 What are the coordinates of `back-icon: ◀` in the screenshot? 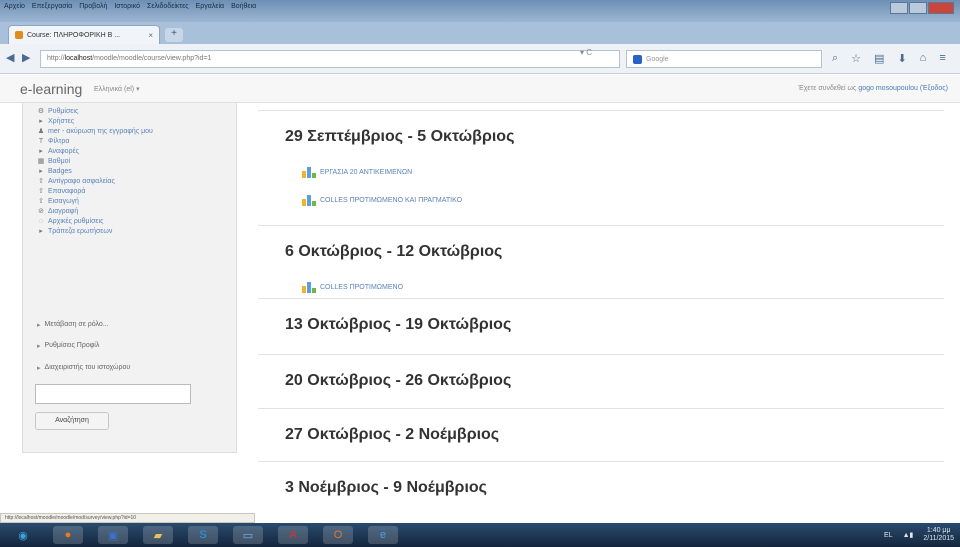 It's located at (10, 57).